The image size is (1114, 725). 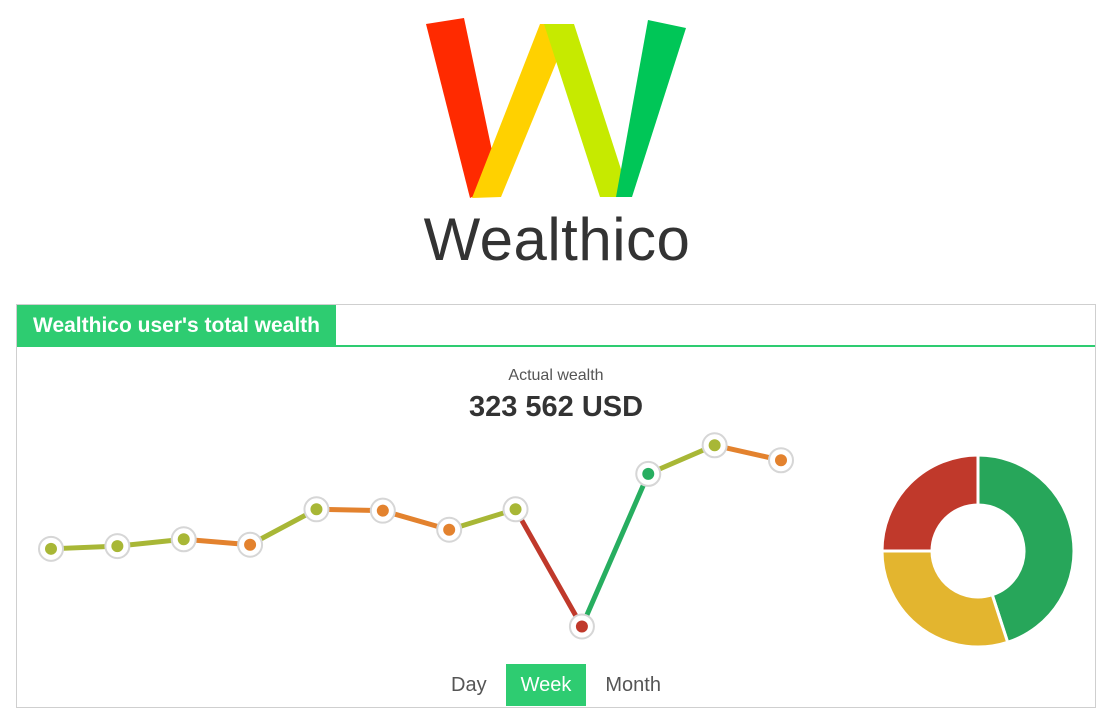 I want to click on range-week-button: Week, so click(x=546, y=685).